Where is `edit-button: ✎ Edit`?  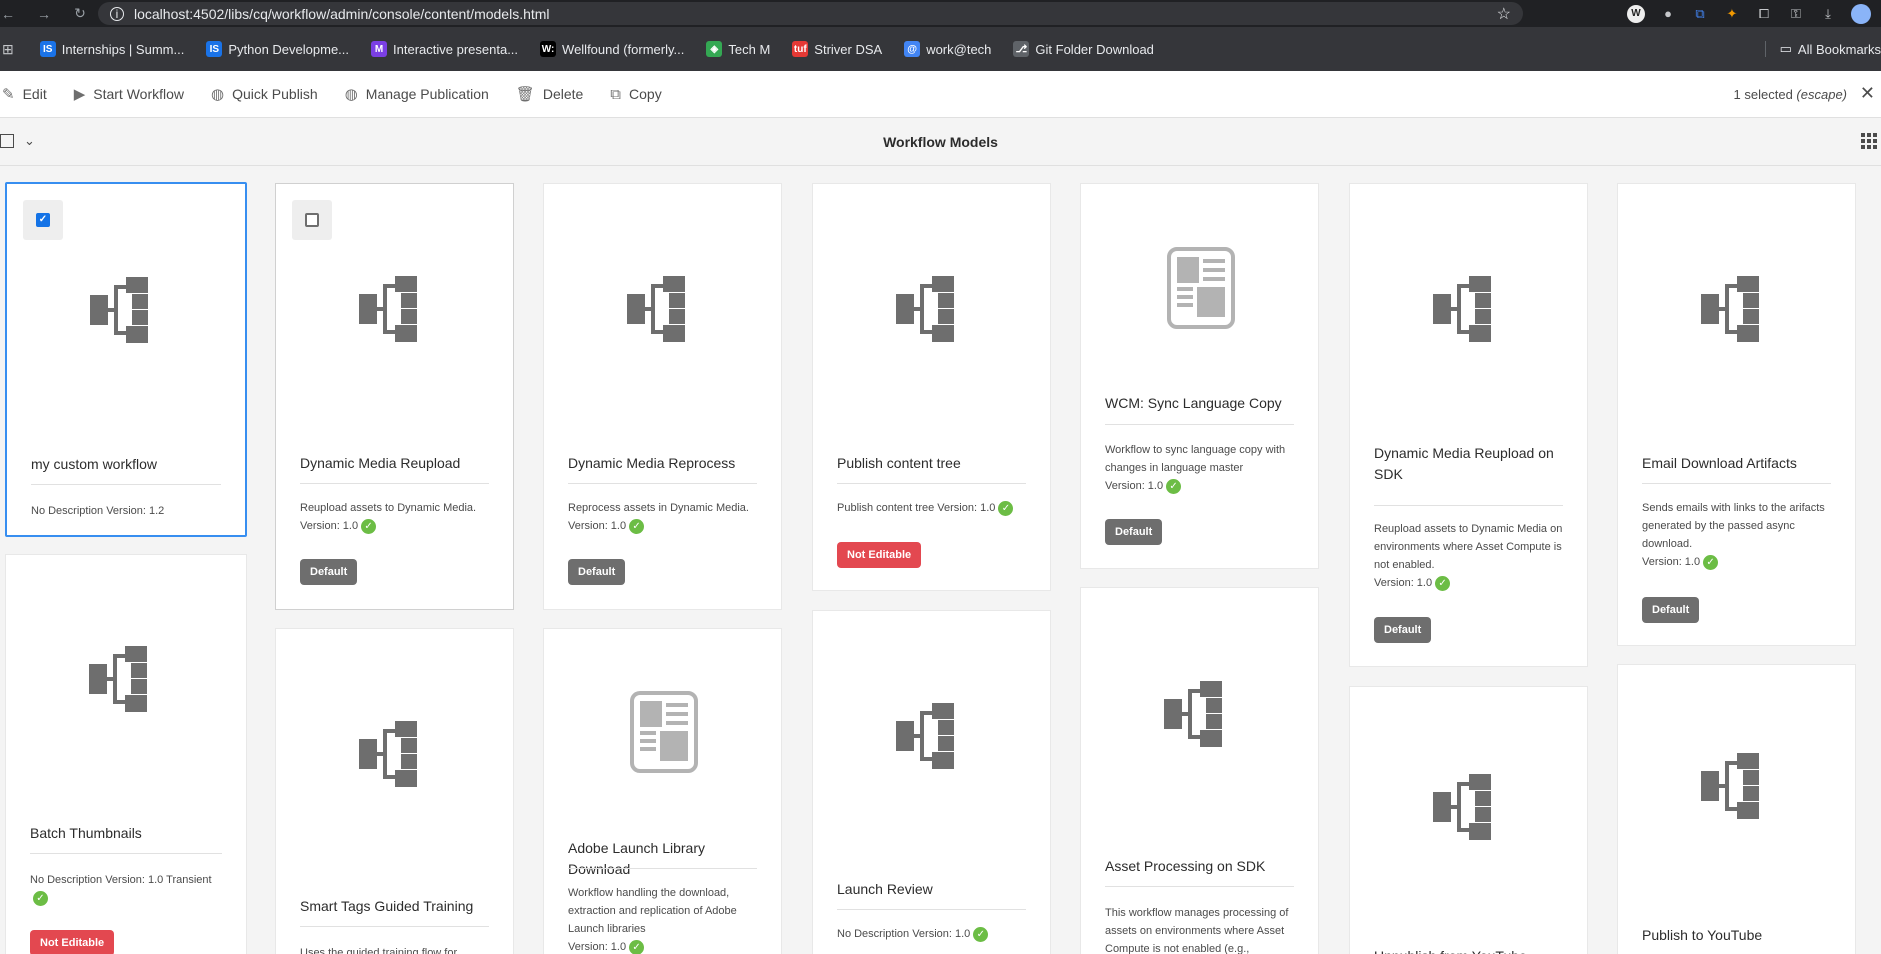 edit-button: ✎ Edit is located at coordinates (24, 94).